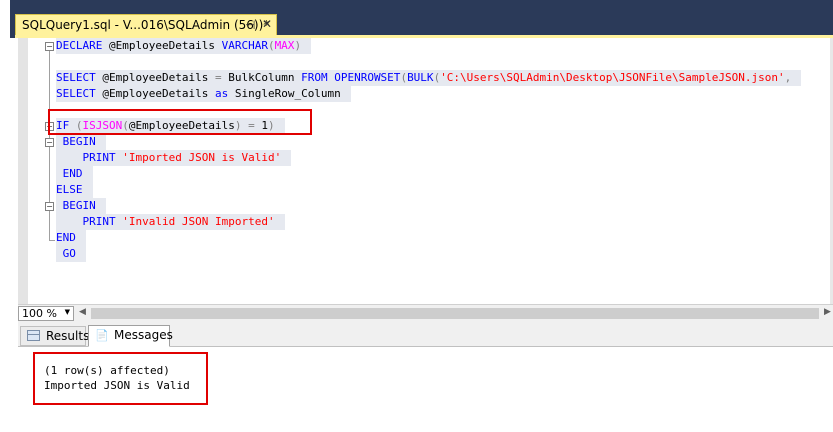 The image size is (833, 432). I want to click on pin-icon: ⊣, so click(250, 25).